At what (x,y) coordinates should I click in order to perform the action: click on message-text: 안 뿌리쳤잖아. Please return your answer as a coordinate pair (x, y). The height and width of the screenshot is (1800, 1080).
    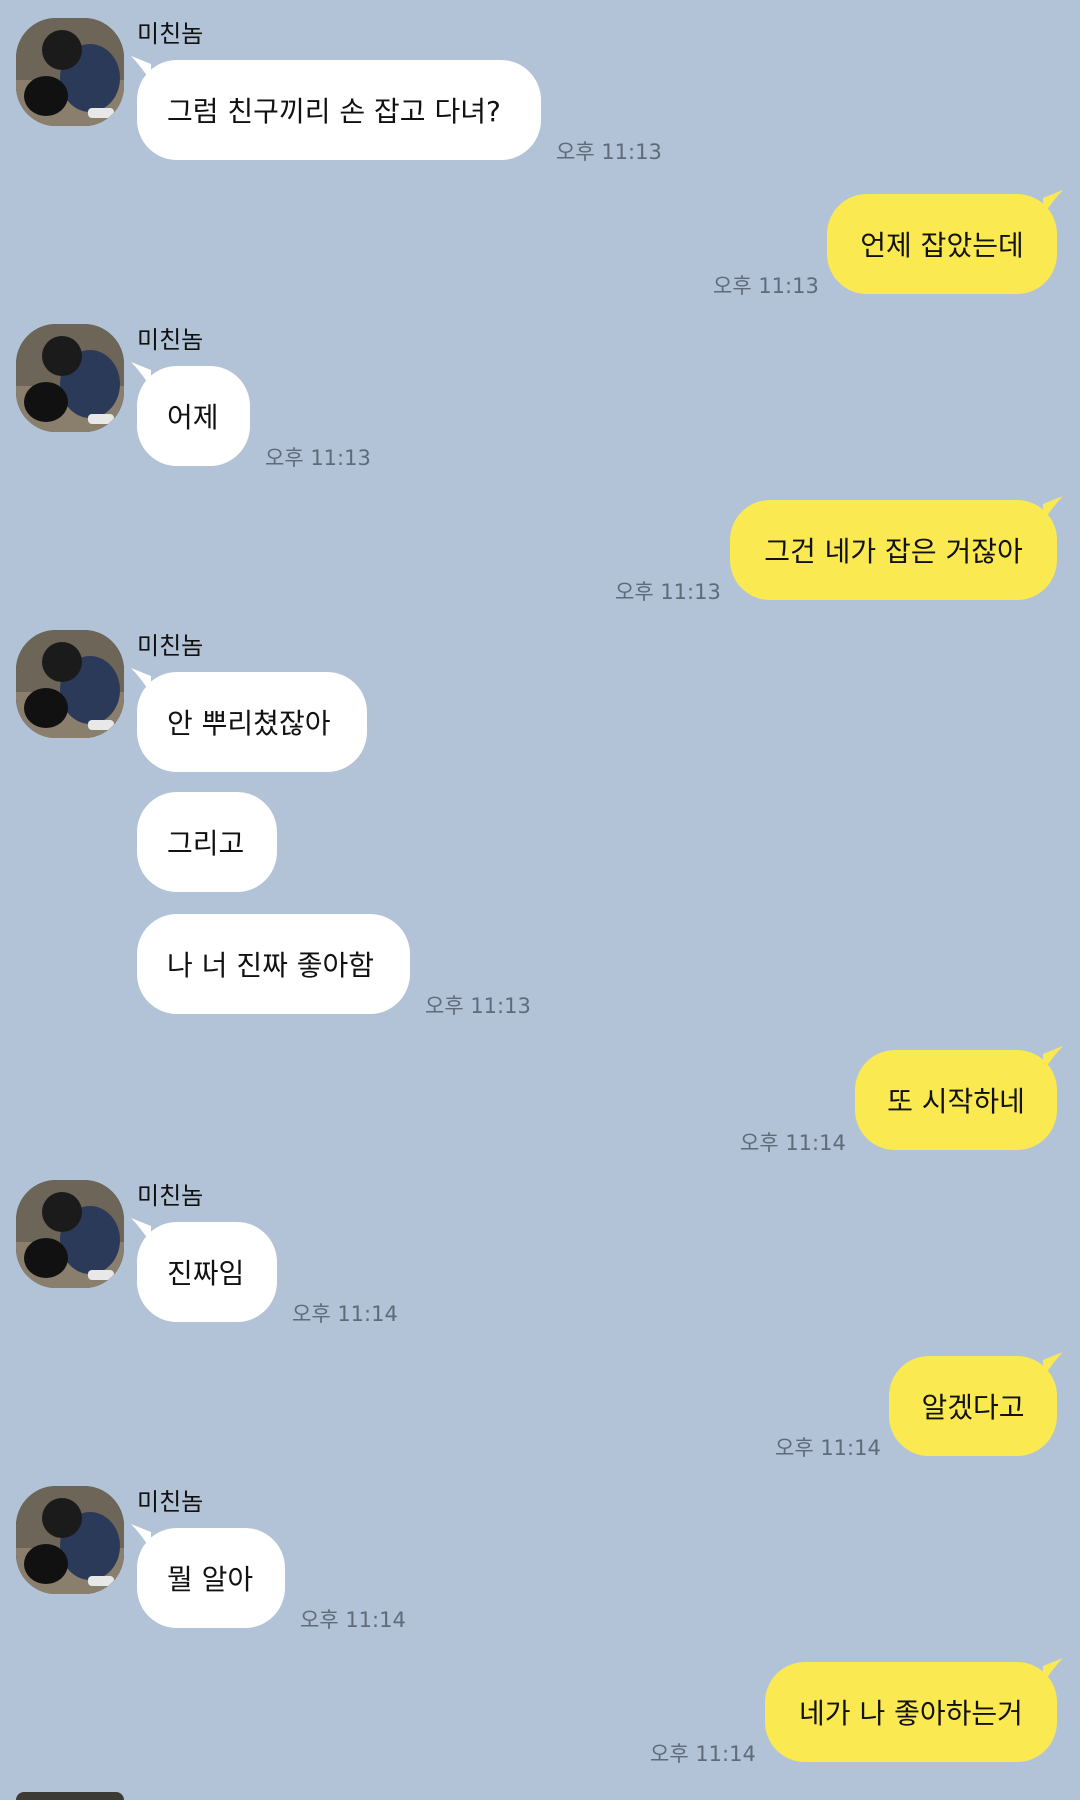
    Looking at the image, I should click on (249, 723).